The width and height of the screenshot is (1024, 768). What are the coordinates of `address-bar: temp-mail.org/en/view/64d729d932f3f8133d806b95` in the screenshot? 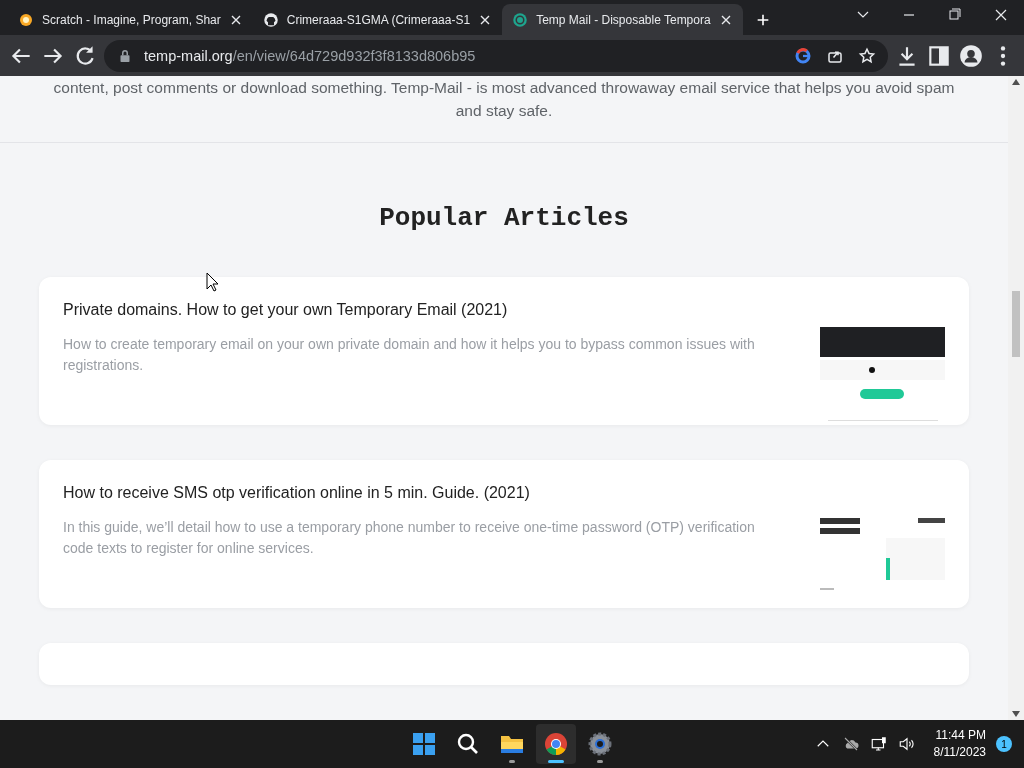 It's located at (496, 55).